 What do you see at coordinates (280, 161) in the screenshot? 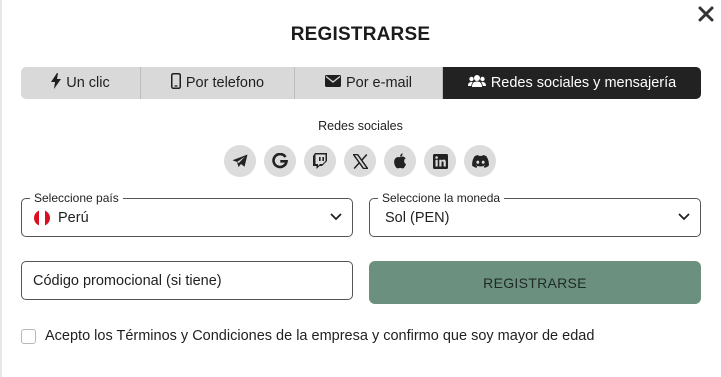
I see `google-icon` at bounding box center [280, 161].